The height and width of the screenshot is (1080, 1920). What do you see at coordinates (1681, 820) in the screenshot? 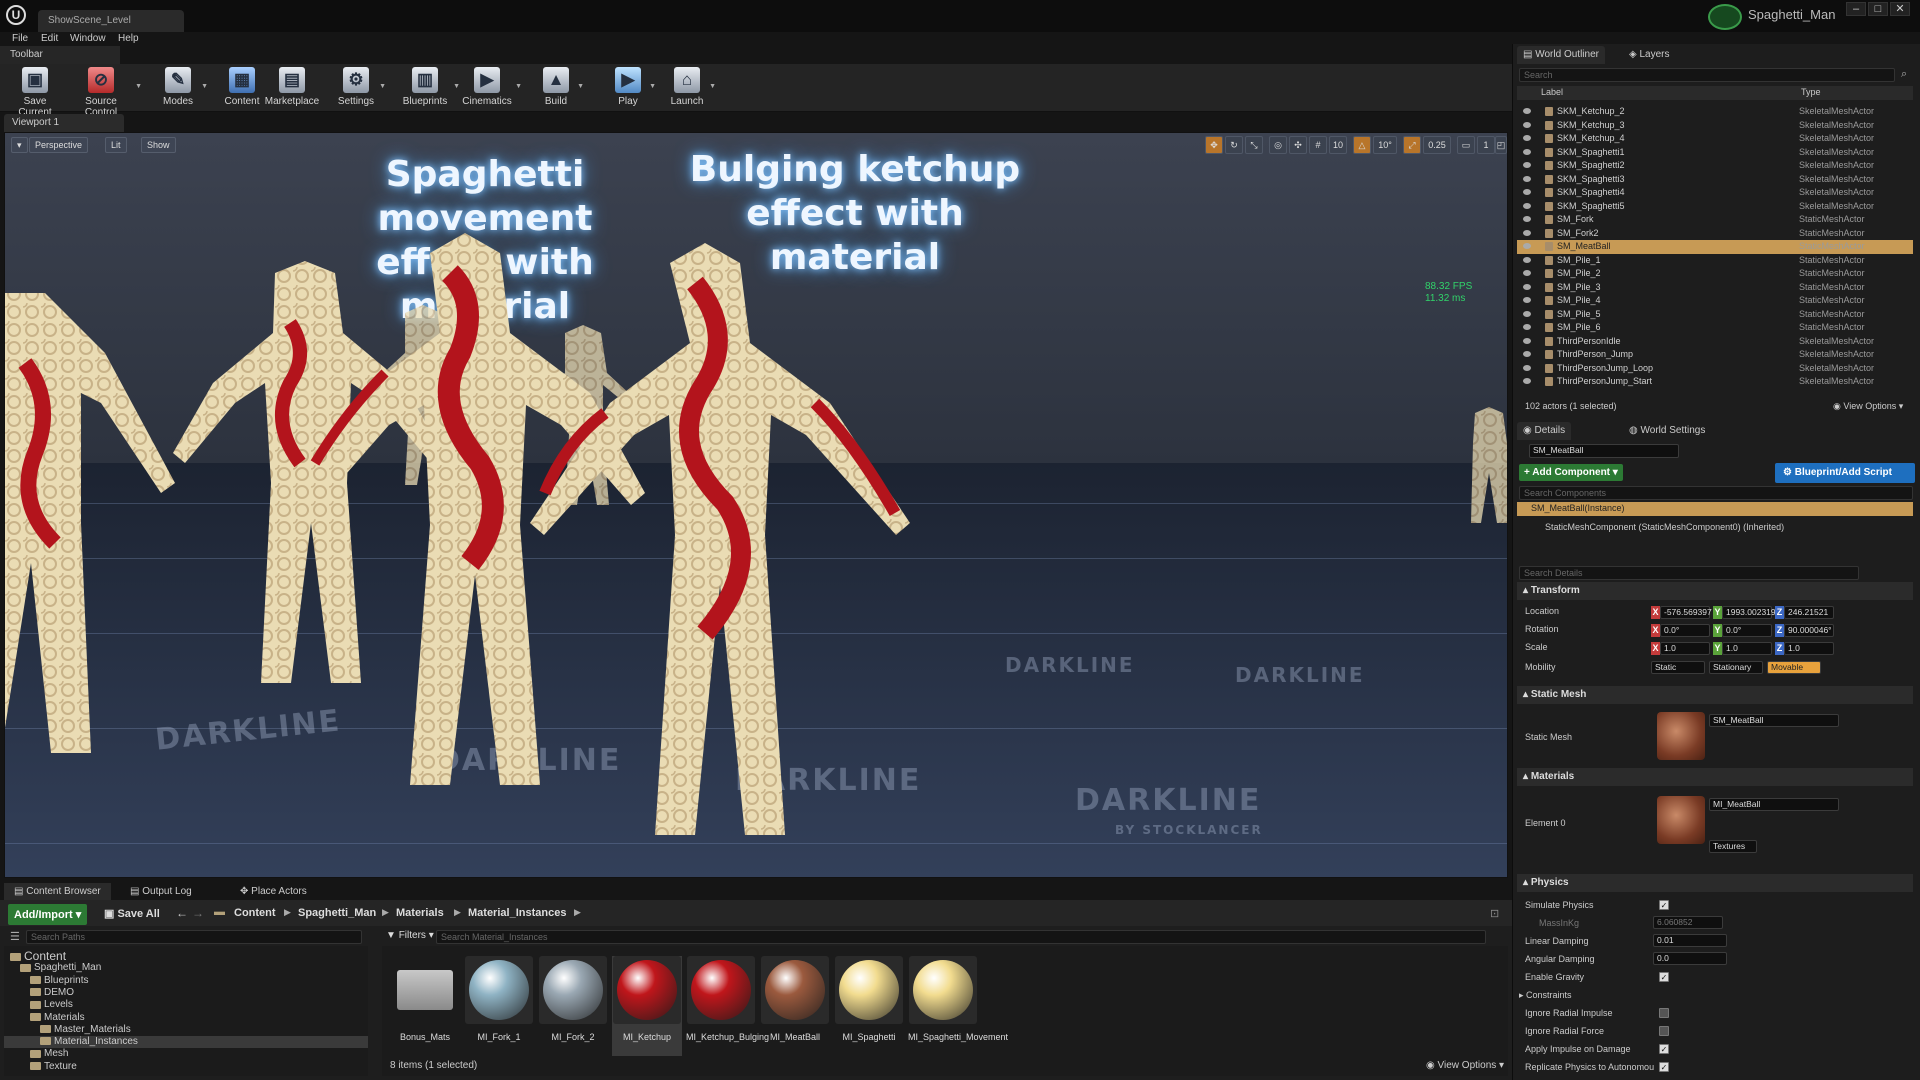
I see `material-thumbnail` at bounding box center [1681, 820].